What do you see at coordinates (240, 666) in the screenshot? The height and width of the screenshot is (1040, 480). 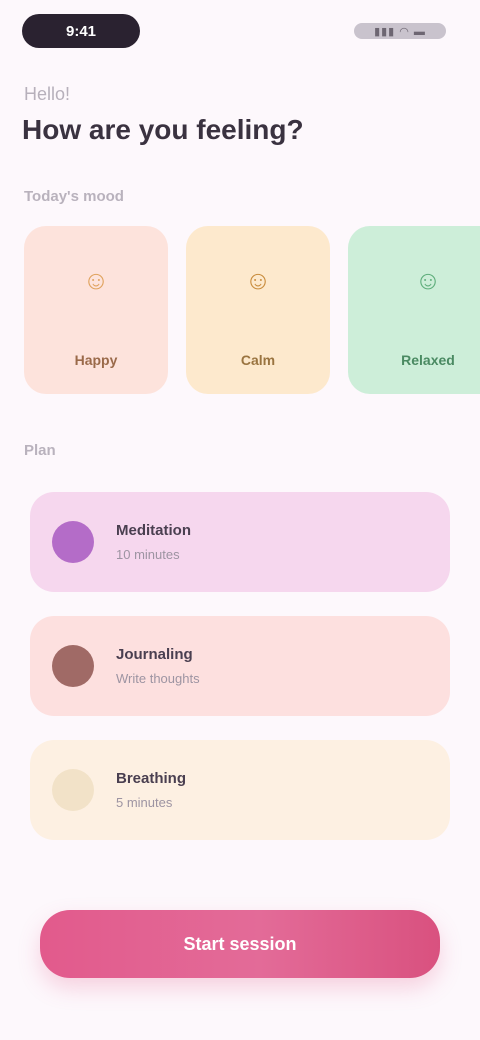 I see `task-item-journaling: ● Journaling Write thoughts` at bounding box center [240, 666].